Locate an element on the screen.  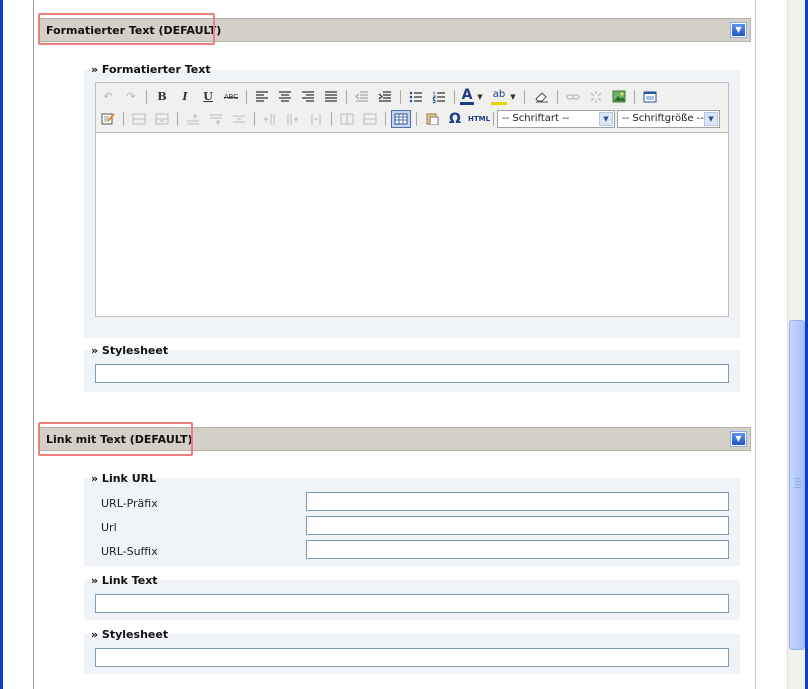
bullet-list-icon is located at coordinates (416, 97).